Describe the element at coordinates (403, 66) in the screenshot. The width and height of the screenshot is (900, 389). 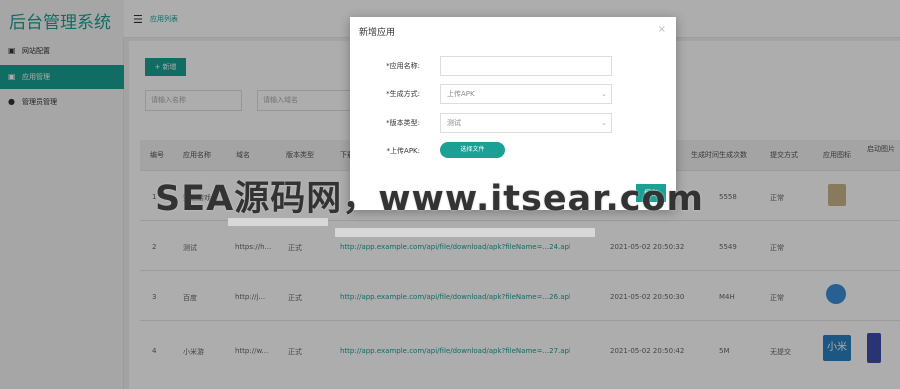
I see `field-label: *应用名称:` at that location.